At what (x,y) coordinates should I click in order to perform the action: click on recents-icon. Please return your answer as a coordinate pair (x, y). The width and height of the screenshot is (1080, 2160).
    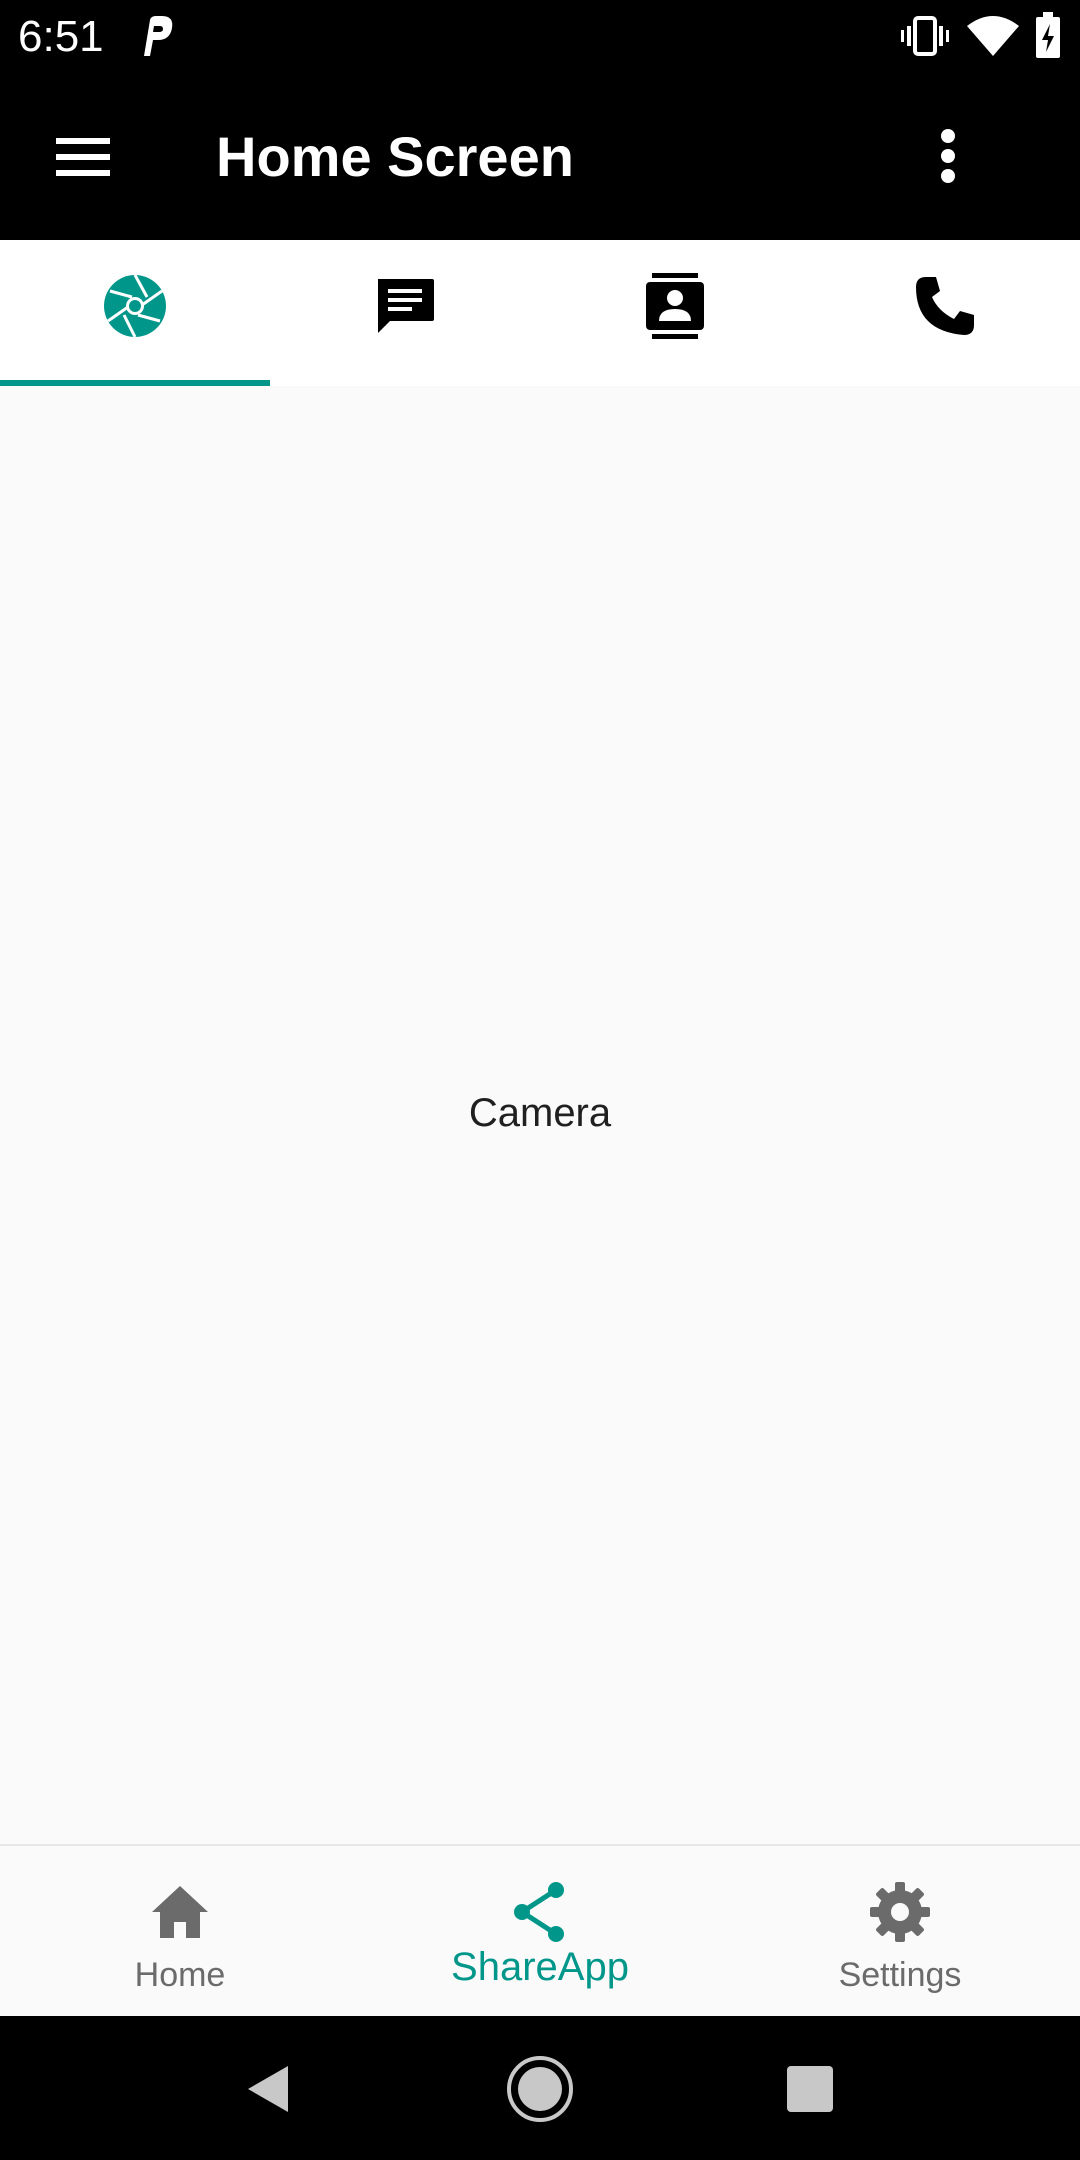
    Looking at the image, I should click on (810, 2089).